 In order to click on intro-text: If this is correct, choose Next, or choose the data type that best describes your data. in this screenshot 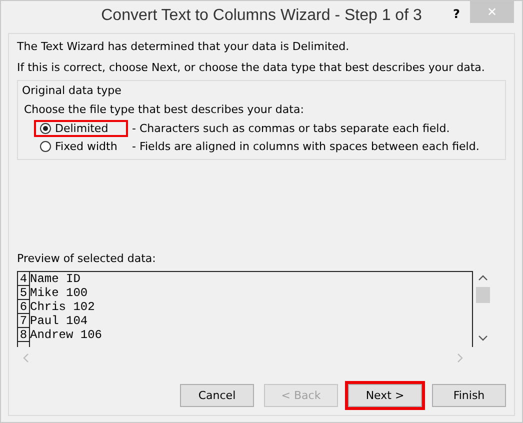, I will do `click(251, 67)`.